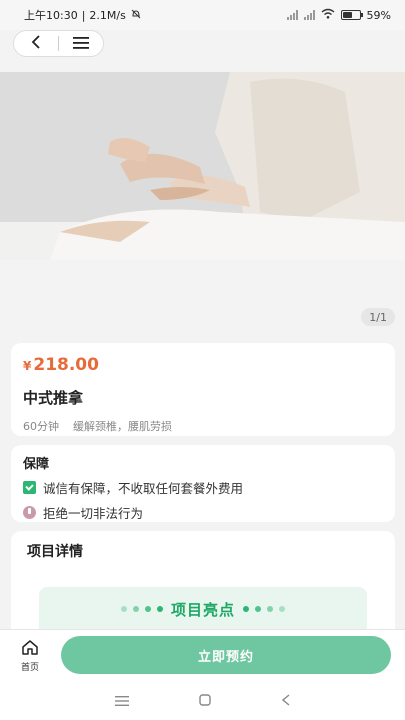 The height and width of the screenshot is (720, 405). What do you see at coordinates (122, 700) in the screenshot?
I see `recent-apps-icon` at bounding box center [122, 700].